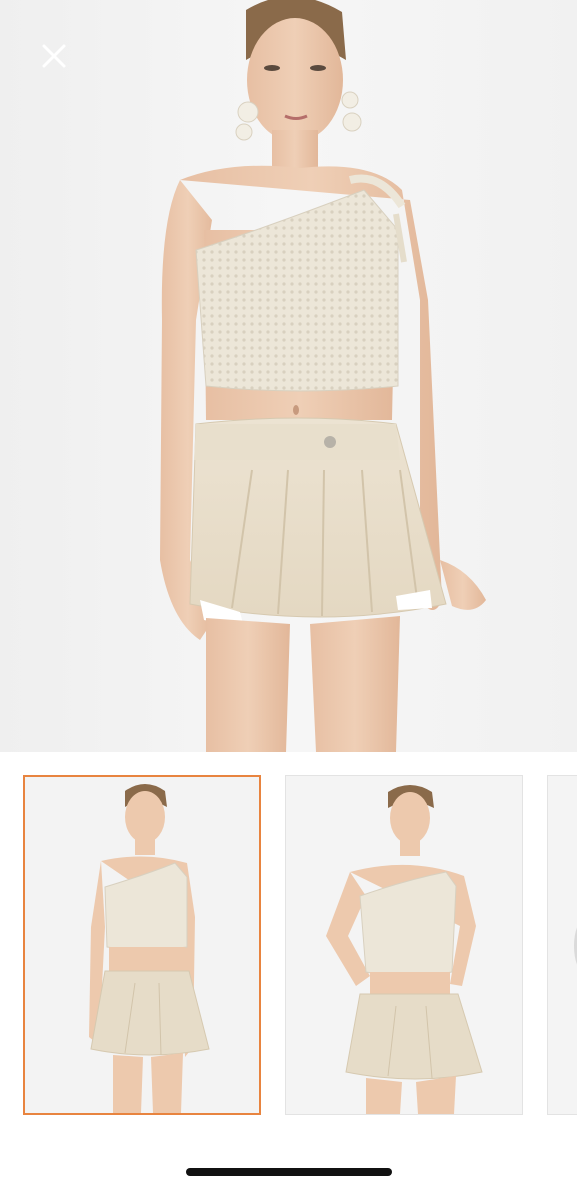 Image resolution: width=577 pixels, height=1188 pixels. I want to click on home-indicator, so click(289, 1172).